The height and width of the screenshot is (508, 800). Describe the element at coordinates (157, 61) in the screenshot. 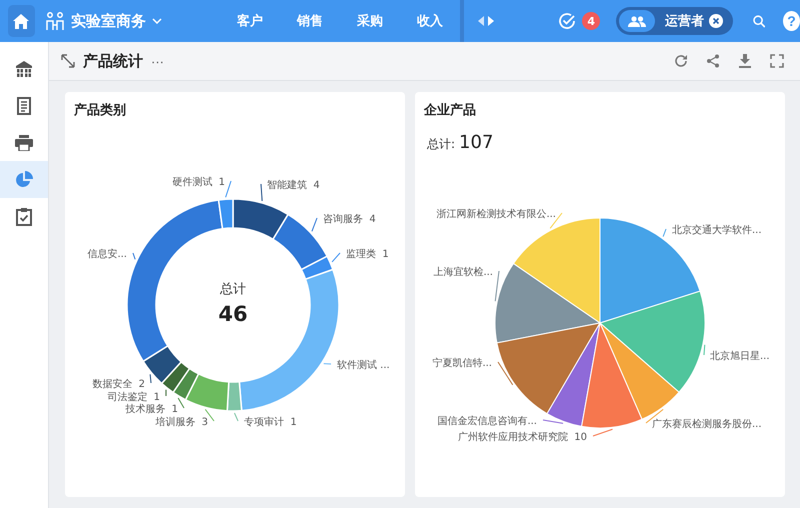

I see `more-button: ···` at that location.